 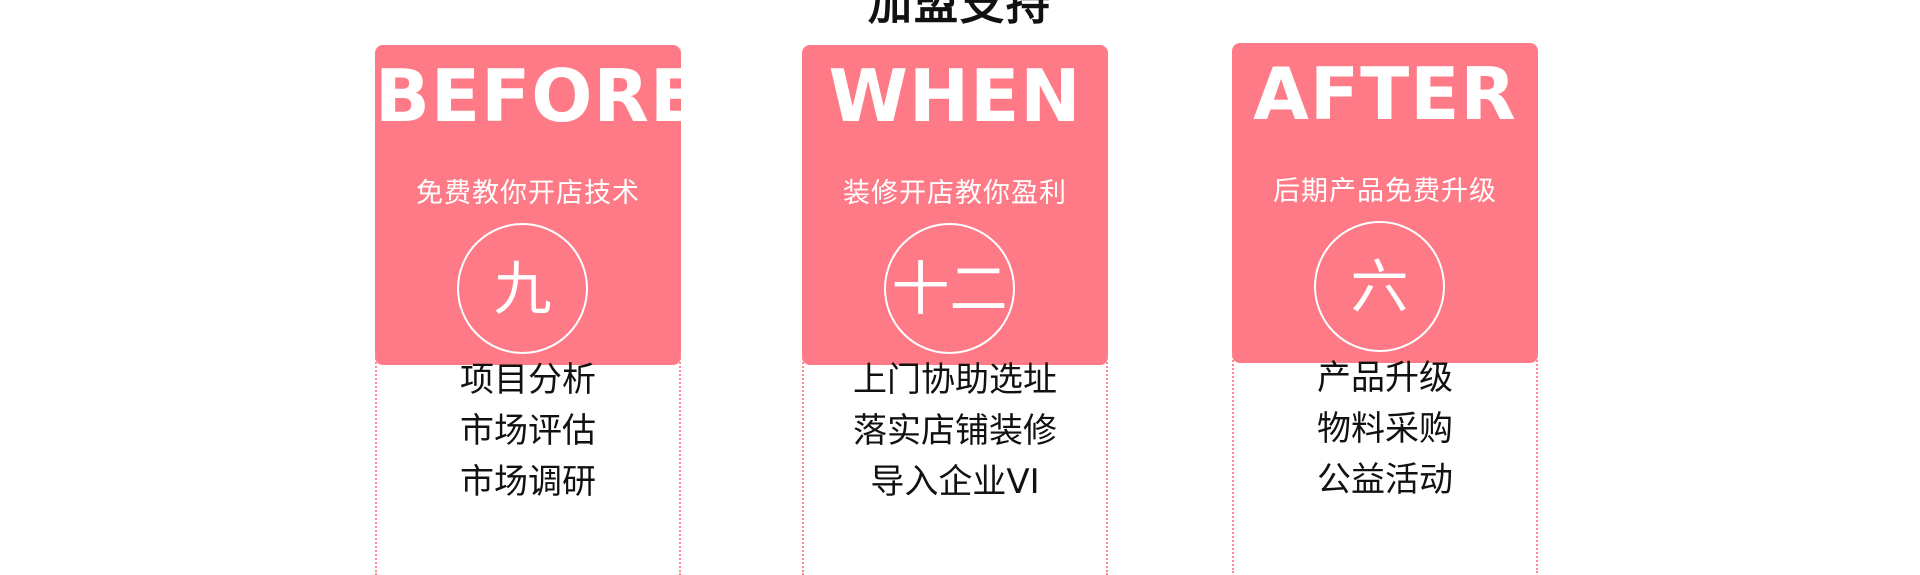 I want to click on card-list-when: 上门协助选址 落实店铺装修 导入企业VI, so click(x=955, y=465).